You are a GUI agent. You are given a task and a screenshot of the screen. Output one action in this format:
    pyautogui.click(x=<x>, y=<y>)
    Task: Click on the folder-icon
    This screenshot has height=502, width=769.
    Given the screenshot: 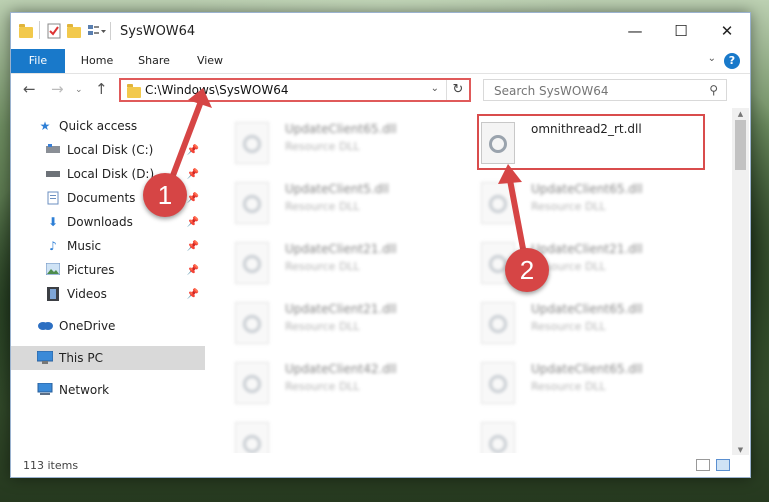 What is the action you would take?
    pyautogui.click(x=27, y=31)
    